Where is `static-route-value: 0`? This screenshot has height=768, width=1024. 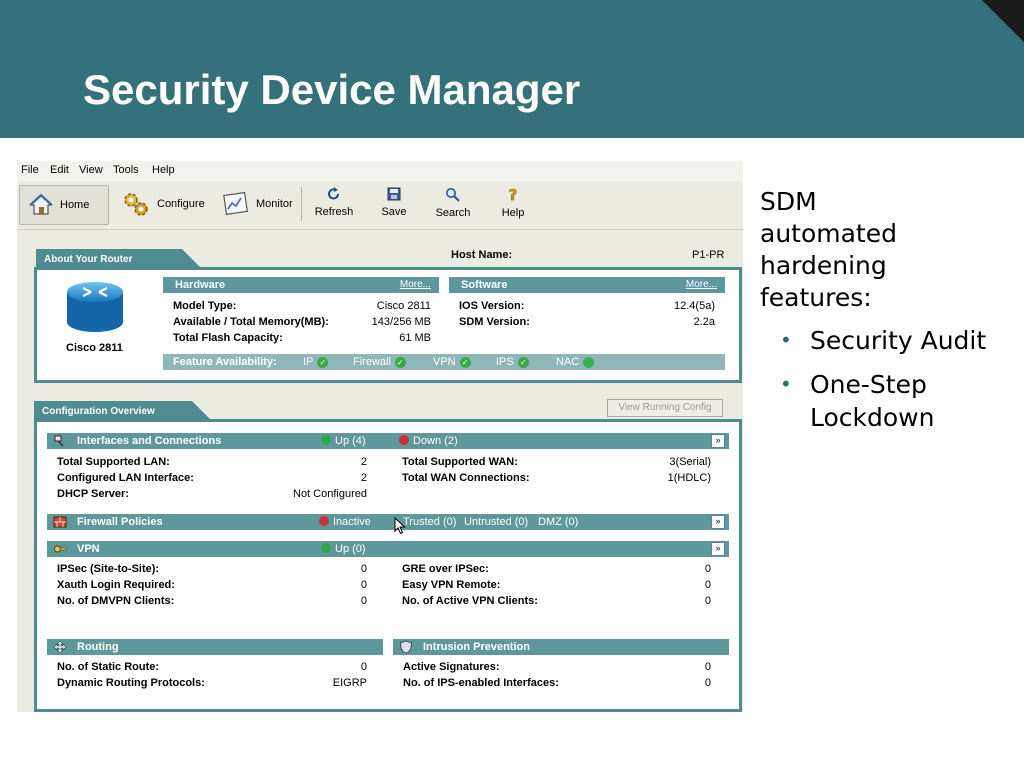 static-route-value: 0 is located at coordinates (363, 667).